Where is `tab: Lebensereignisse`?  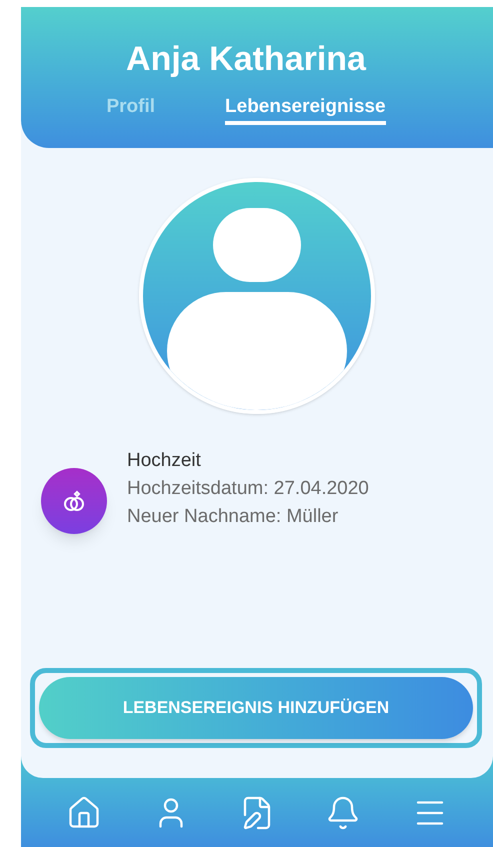 tab: Lebensereignisse is located at coordinates (305, 110).